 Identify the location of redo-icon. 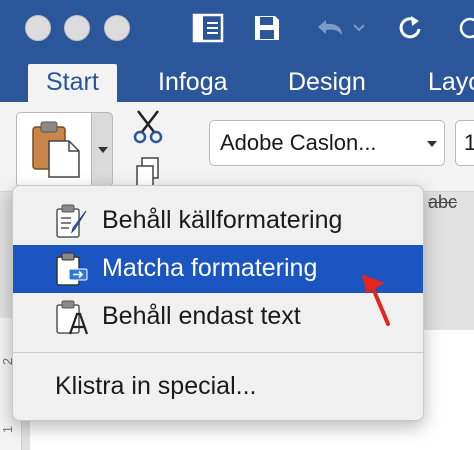
(411, 28).